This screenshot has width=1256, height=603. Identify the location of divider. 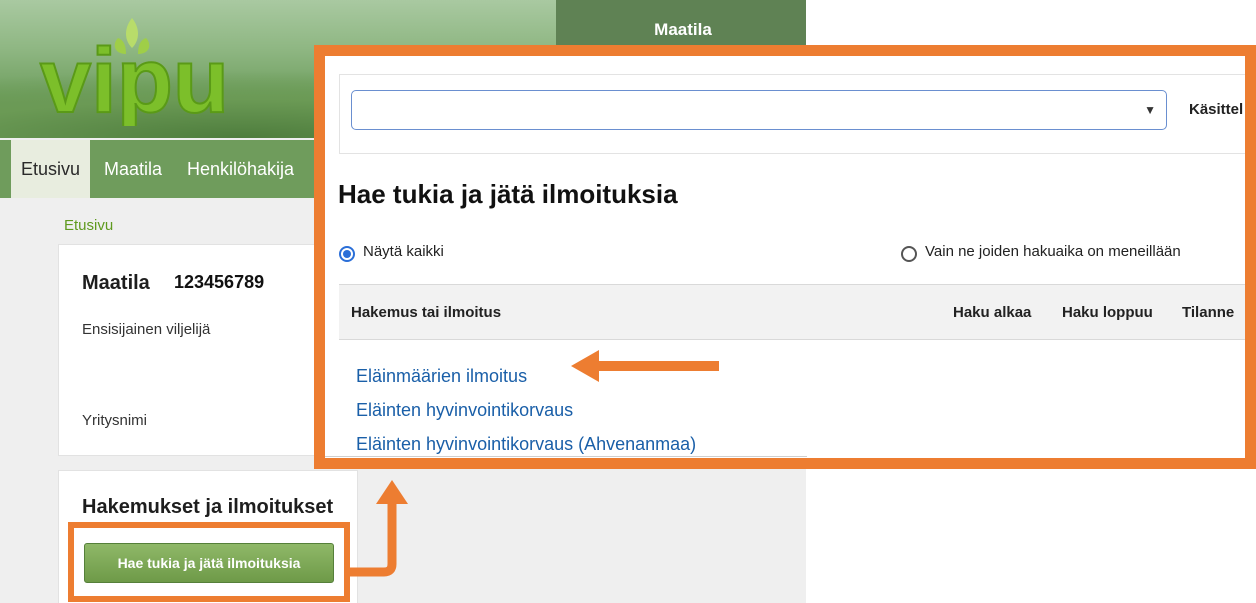
(566, 456).